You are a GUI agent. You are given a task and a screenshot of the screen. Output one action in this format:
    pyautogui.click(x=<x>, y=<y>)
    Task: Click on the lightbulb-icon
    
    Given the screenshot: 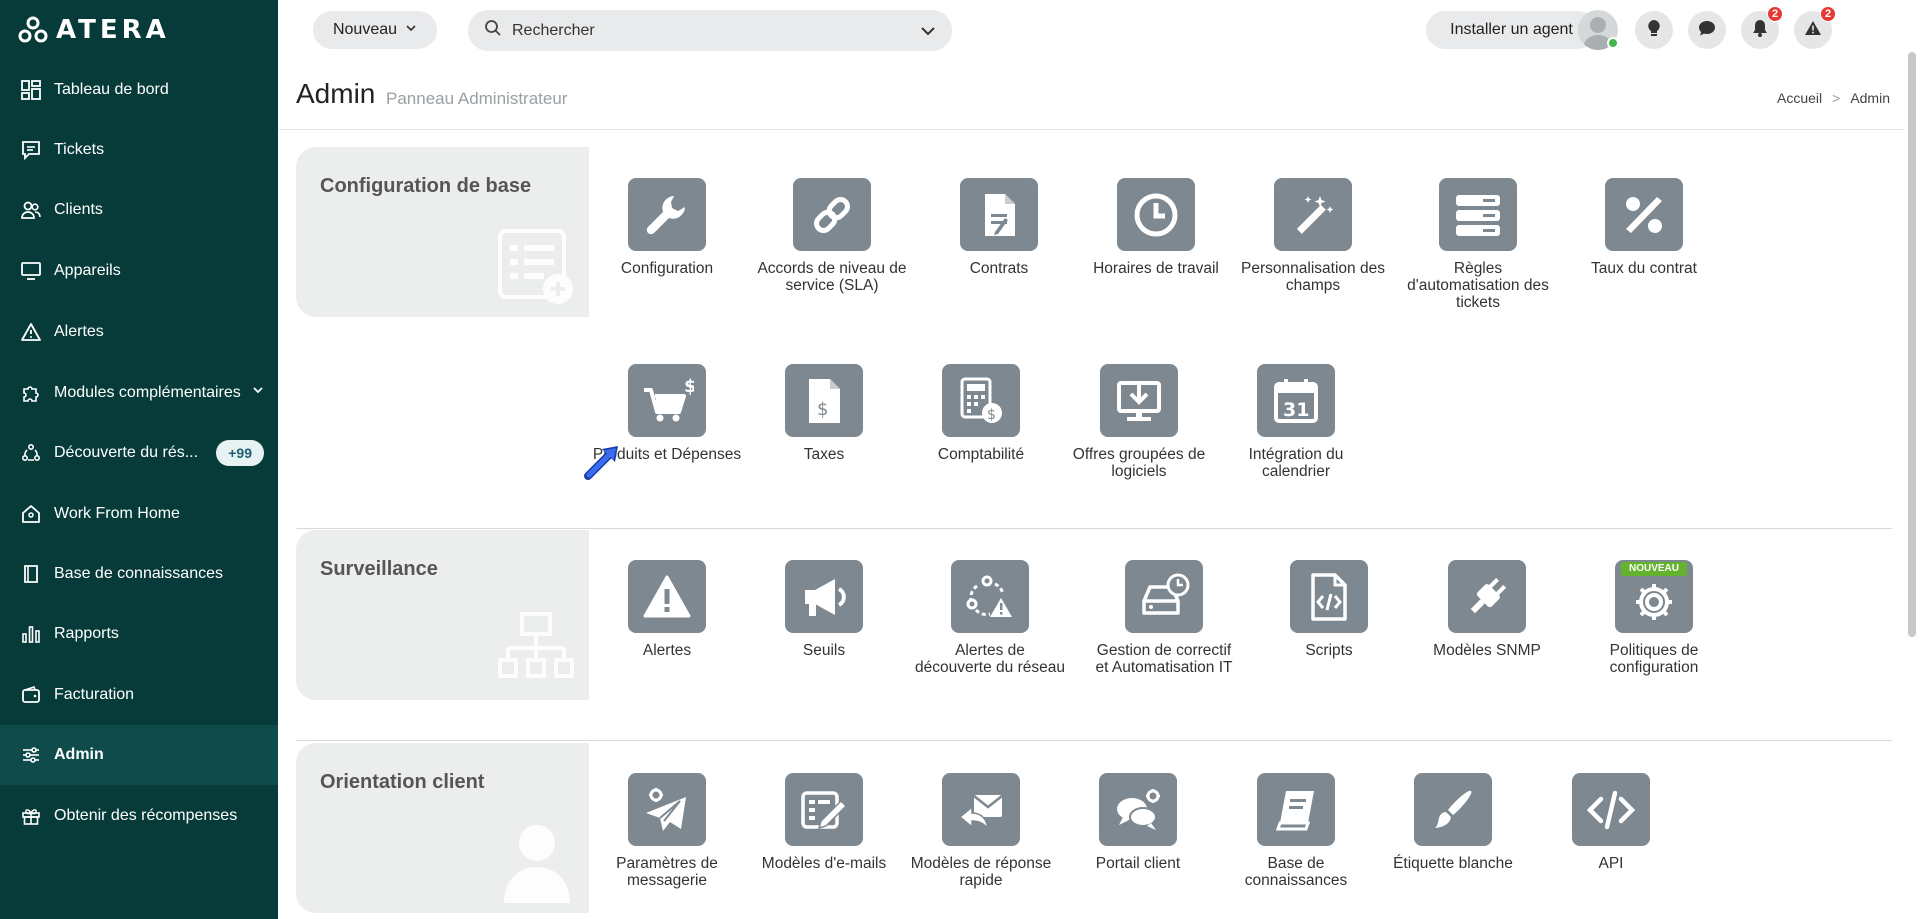 What is the action you would take?
    pyautogui.click(x=1654, y=30)
    